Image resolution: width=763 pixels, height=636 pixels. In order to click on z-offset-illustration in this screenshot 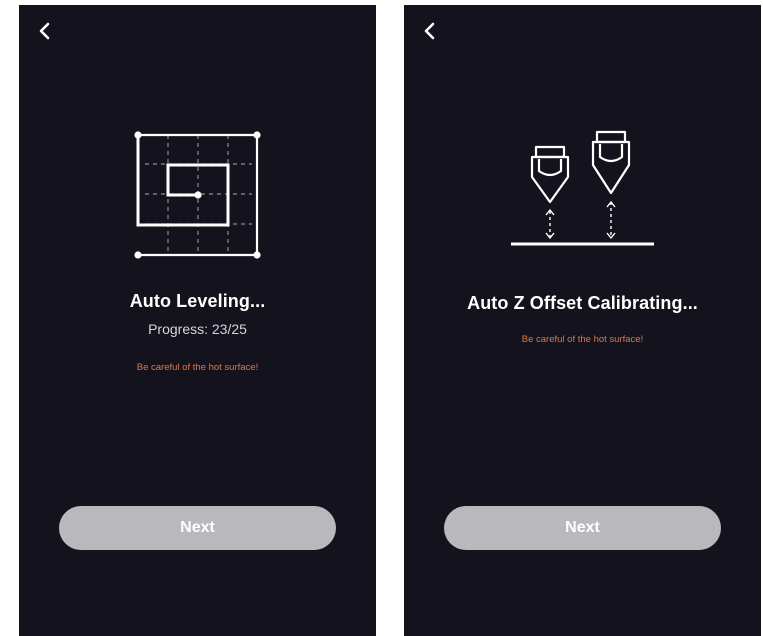, I will do `click(582, 195)`.